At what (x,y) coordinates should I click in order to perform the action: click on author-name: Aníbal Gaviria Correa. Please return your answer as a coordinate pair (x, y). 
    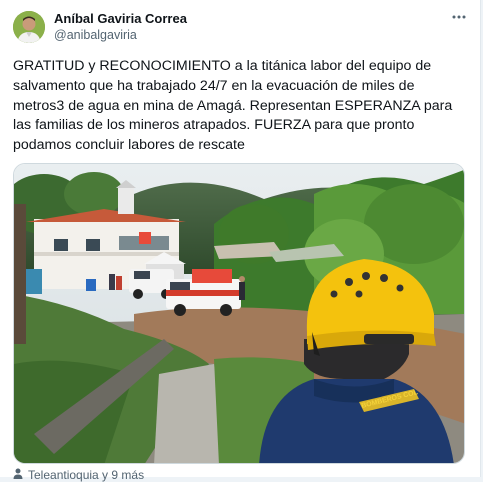
    Looking at the image, I should click on (120, 18).